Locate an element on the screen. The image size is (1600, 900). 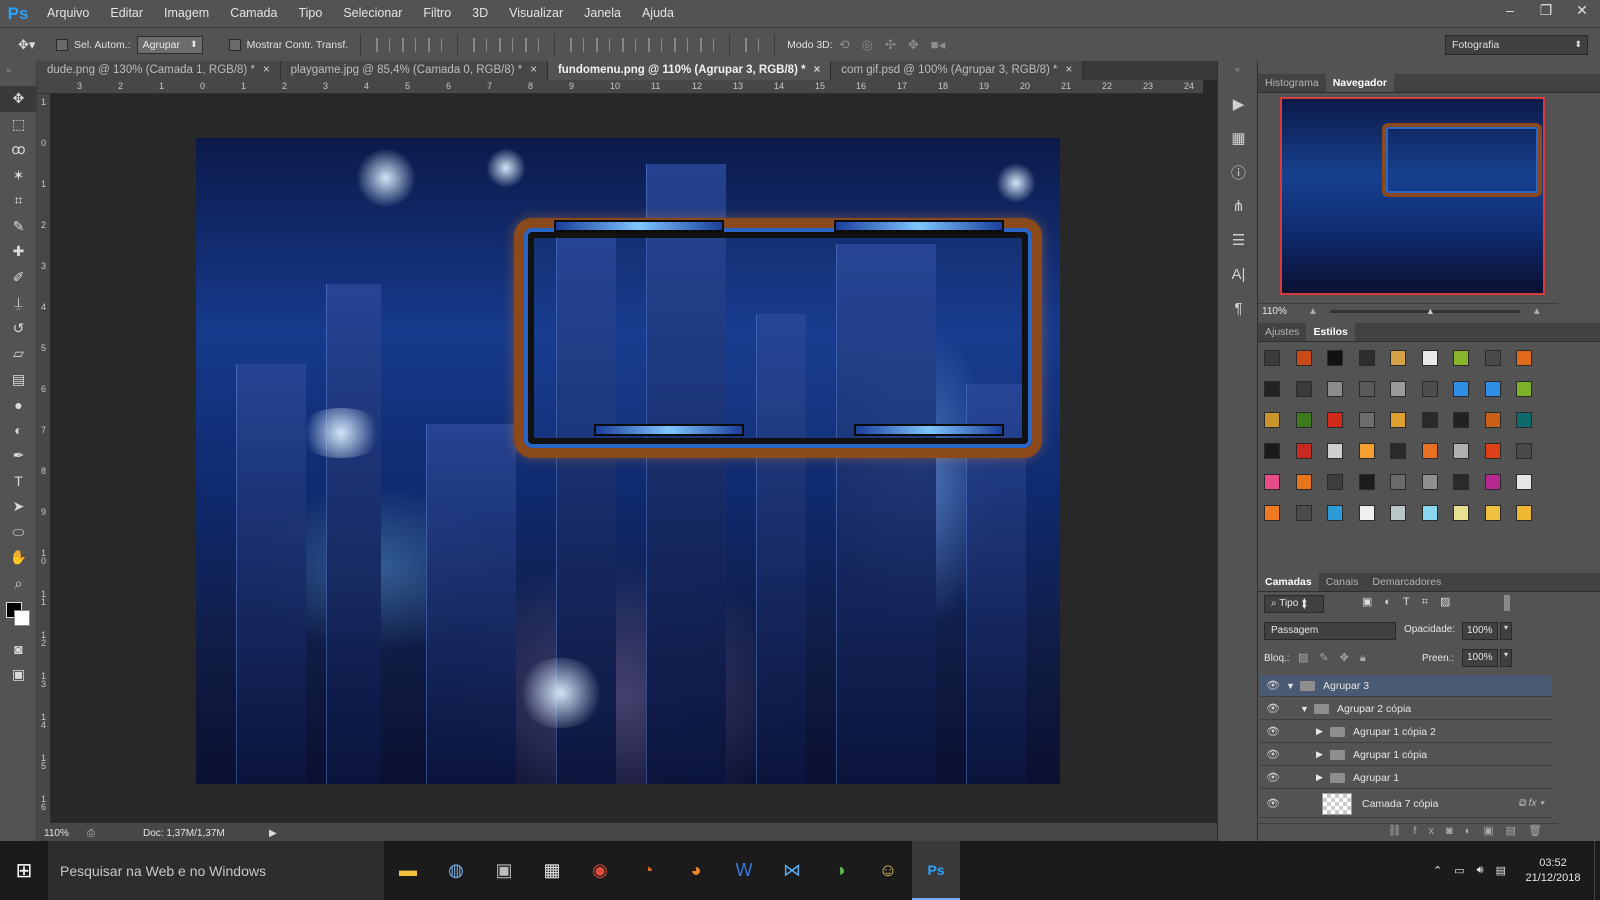
info-icon: ⓘ is located at coordinates (1238, 172).